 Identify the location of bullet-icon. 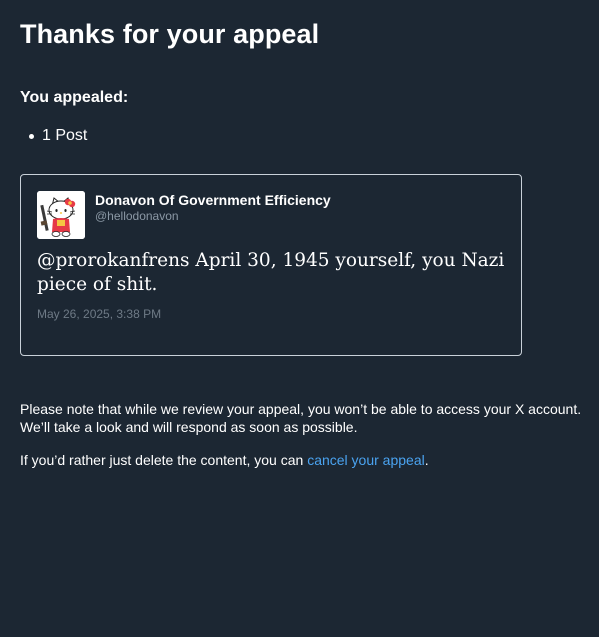
(31, 136).